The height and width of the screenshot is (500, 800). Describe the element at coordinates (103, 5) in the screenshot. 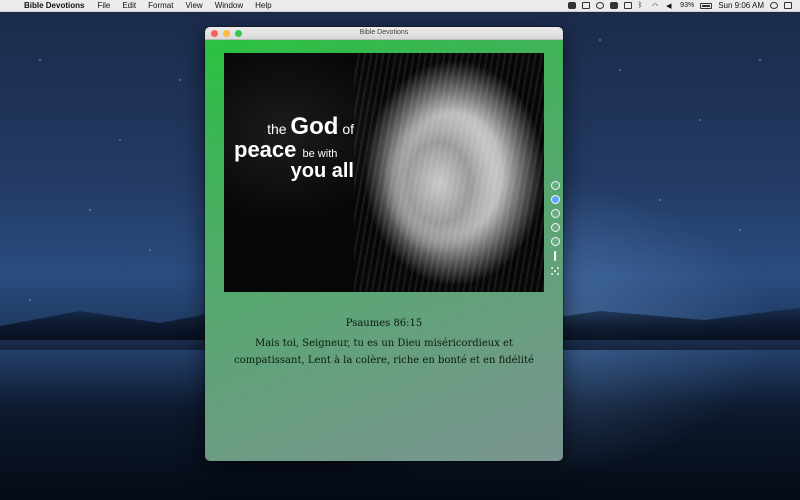

I see `menu-file: File` at that location.